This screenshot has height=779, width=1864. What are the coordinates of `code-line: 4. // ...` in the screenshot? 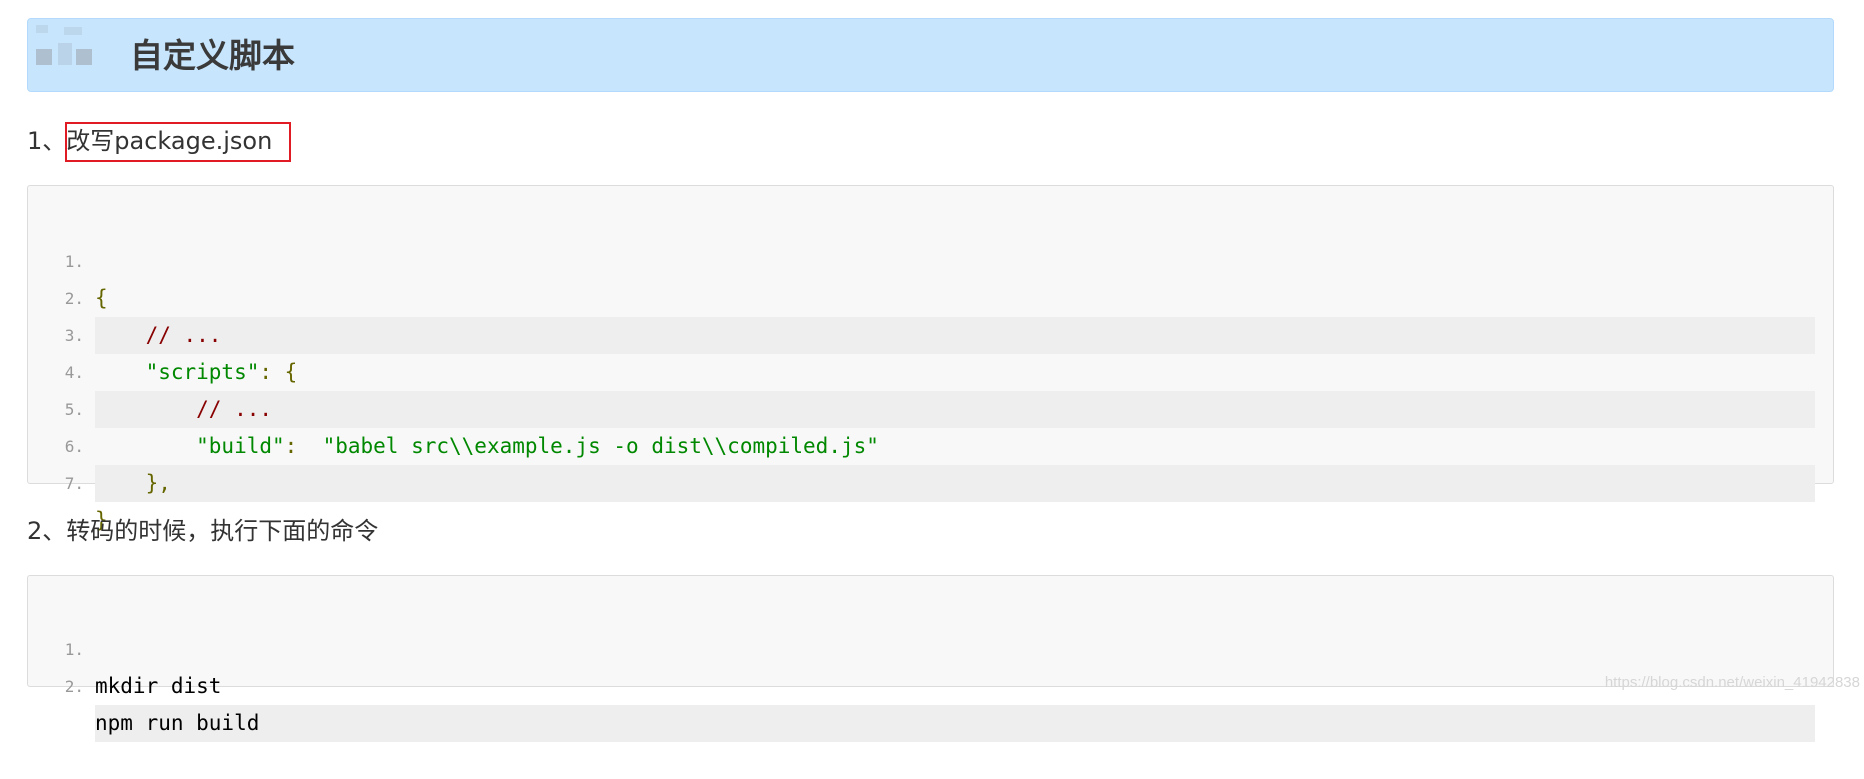 It's located at (930, 372).